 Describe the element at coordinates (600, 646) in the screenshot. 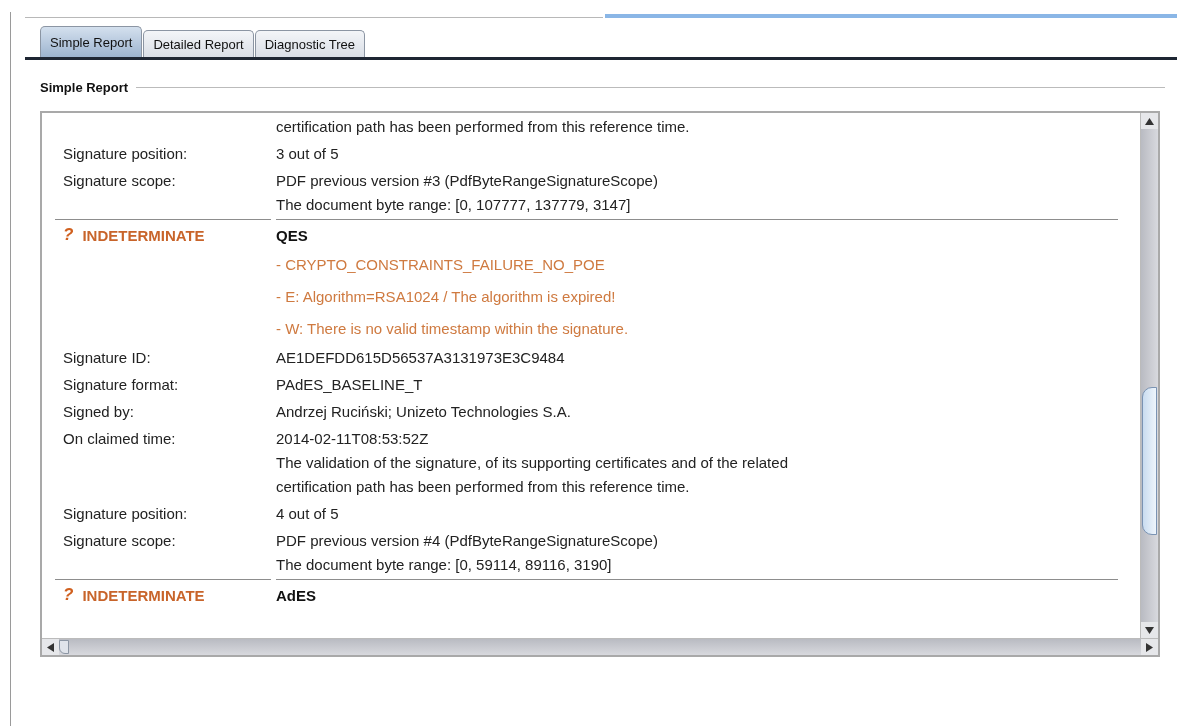

I see `horizontal-scrollbar` at that location.